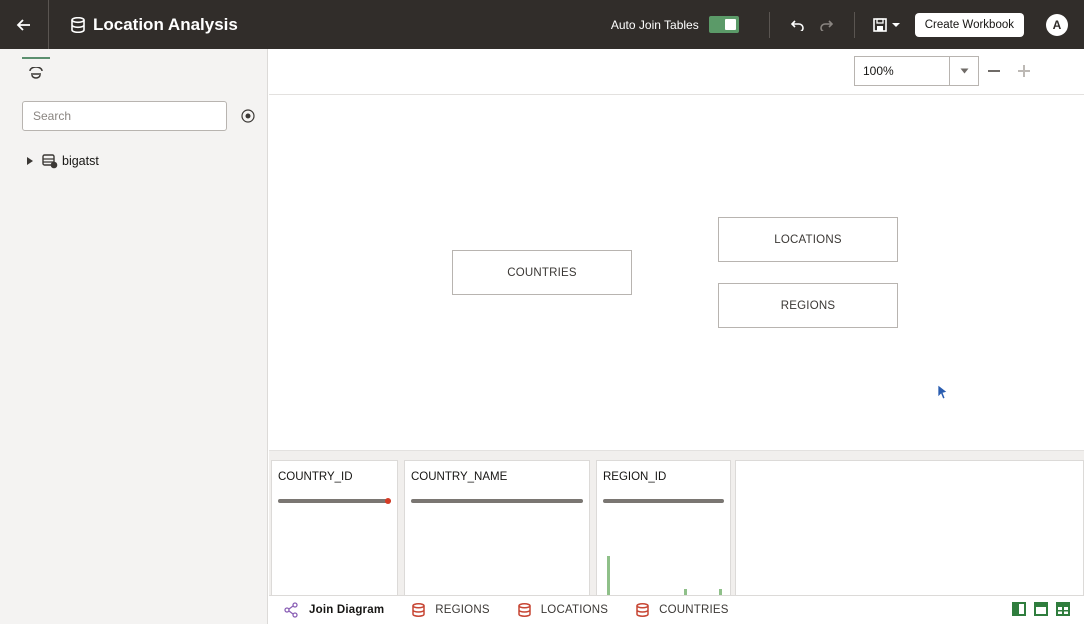 This screenshot has width=1084, height=624. I want to click on zoom-in-button, so click(1024, 71).